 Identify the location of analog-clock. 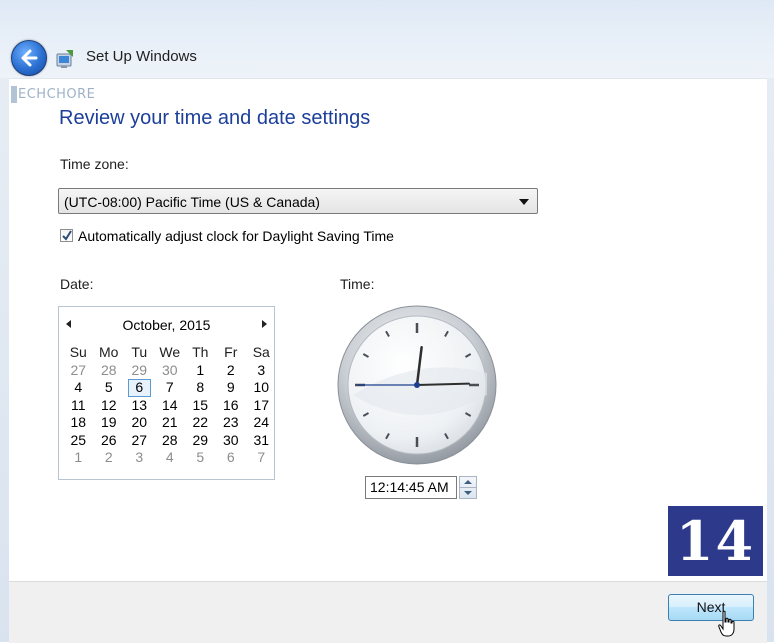
(417, 385).